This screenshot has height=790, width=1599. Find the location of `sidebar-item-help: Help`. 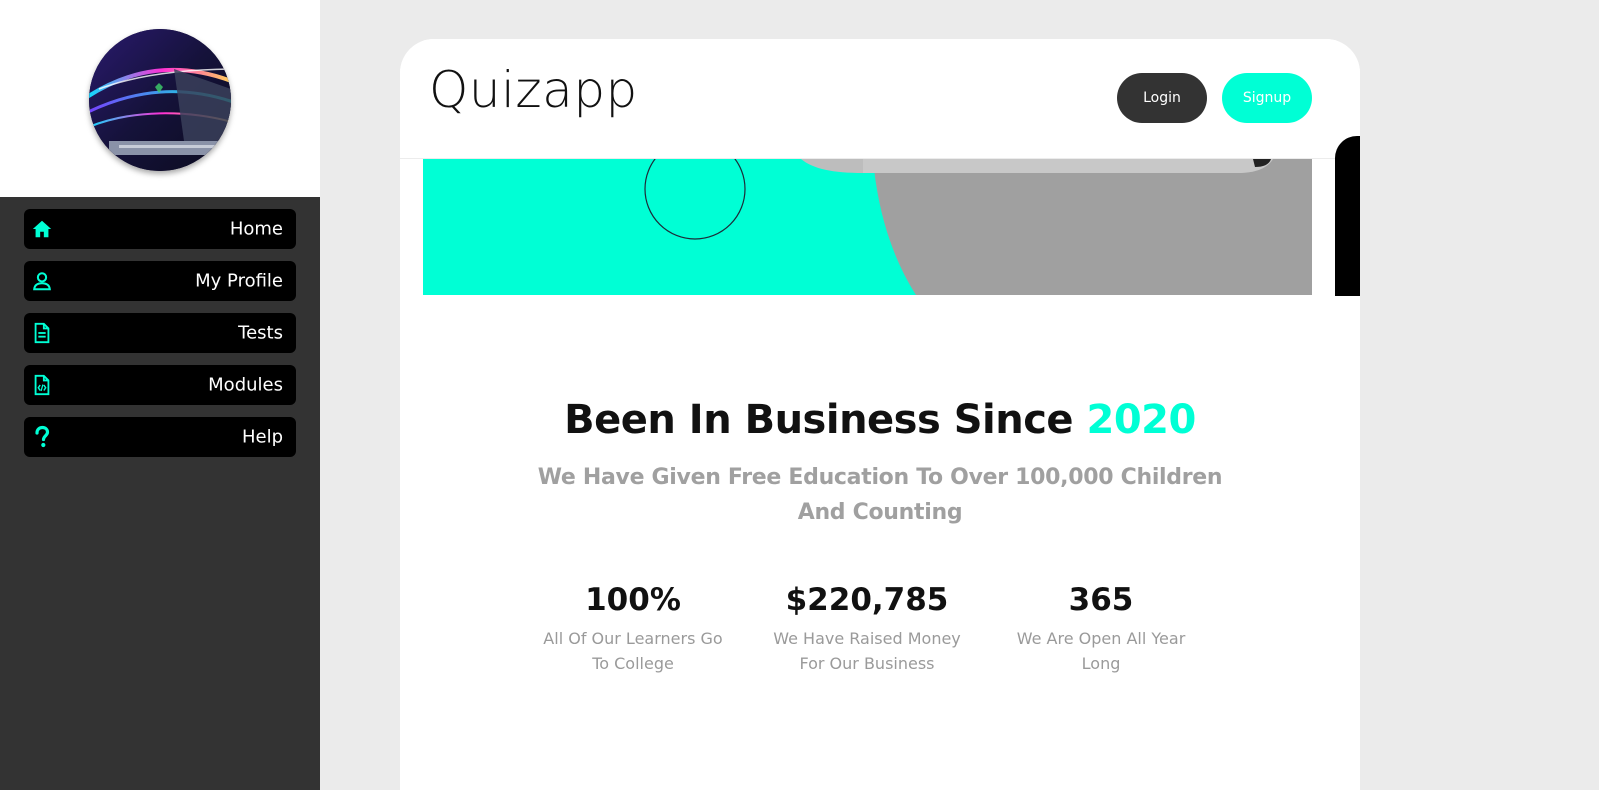

sidebar-item-help: Help is located at coordinates (160, 437).